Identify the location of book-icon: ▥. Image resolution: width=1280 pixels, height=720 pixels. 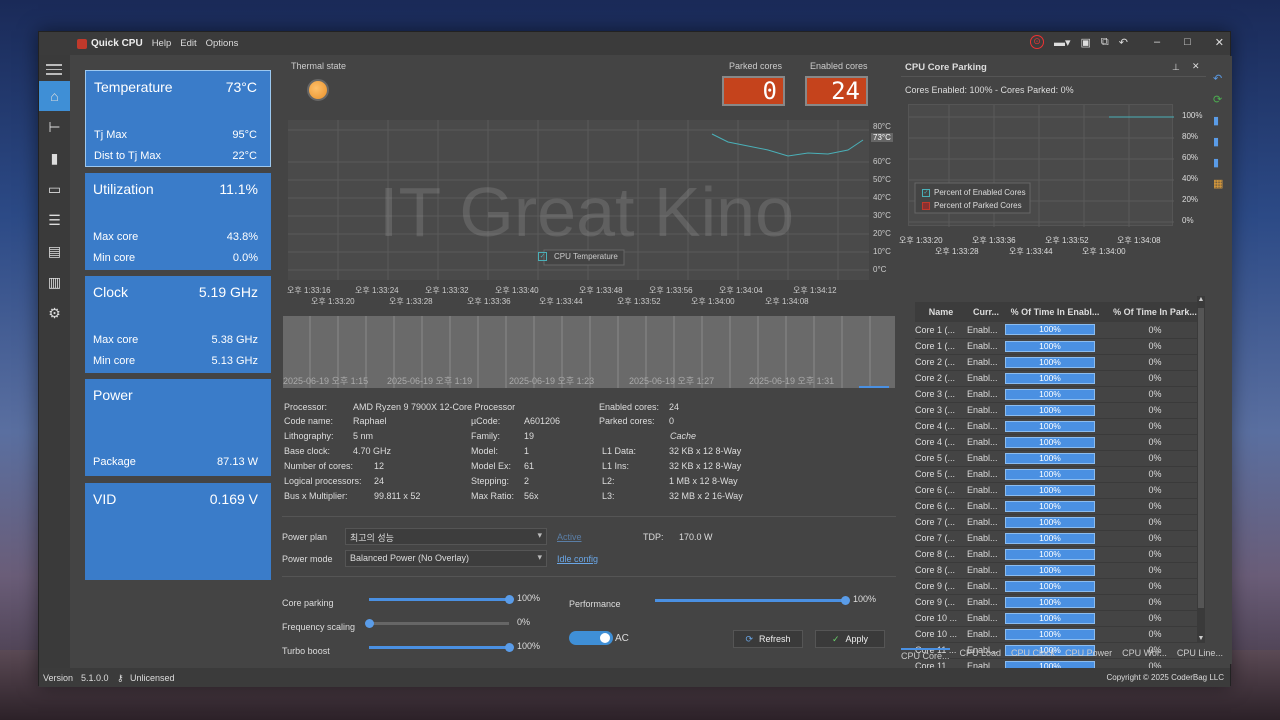
(54, 282).